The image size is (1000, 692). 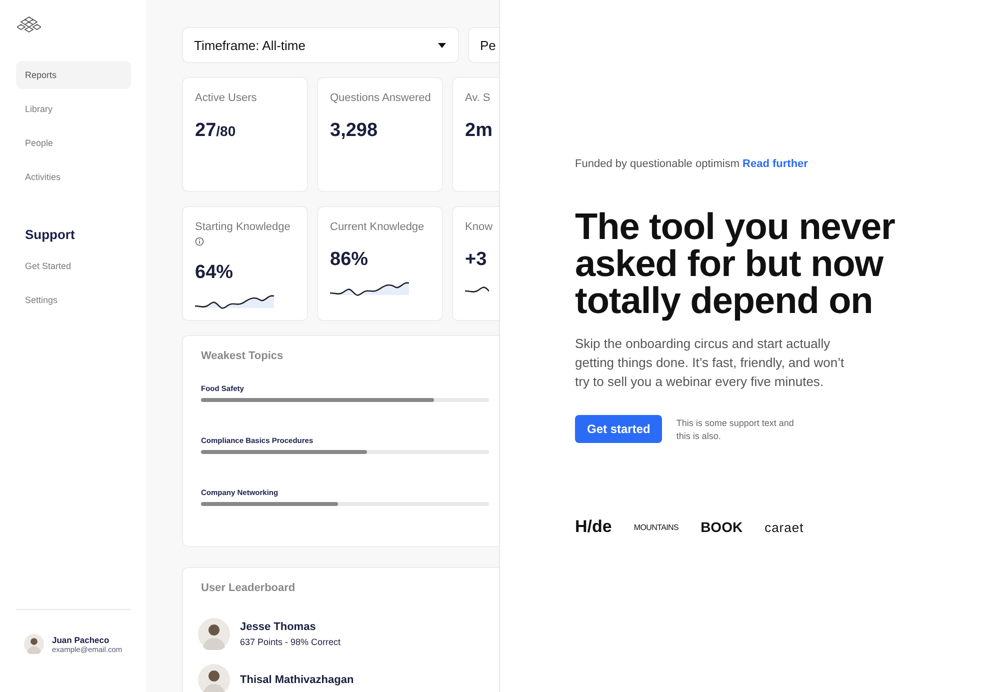 I want to click on user-name: Thisal Mathivazhagan, so click(x=297, y=680).